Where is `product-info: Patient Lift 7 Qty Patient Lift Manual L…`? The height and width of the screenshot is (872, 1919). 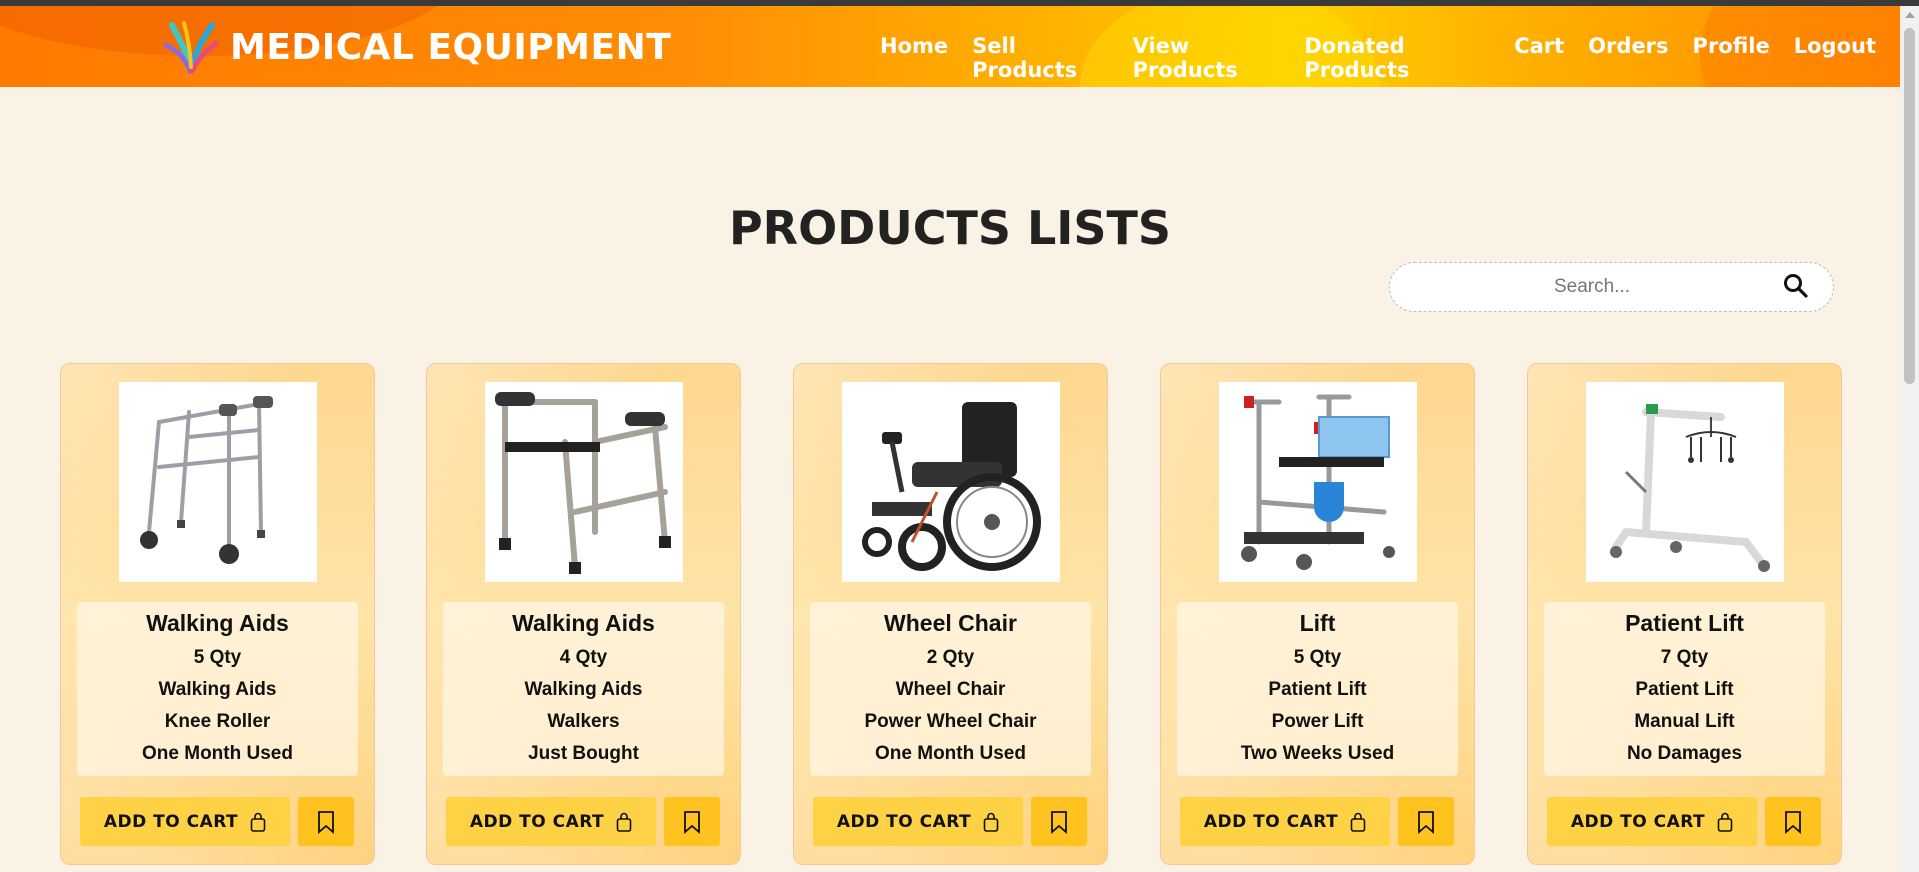
product-info: Patient Lift 7 Qty Patient Lift Manual L… is located at coordinates (1684, 689).